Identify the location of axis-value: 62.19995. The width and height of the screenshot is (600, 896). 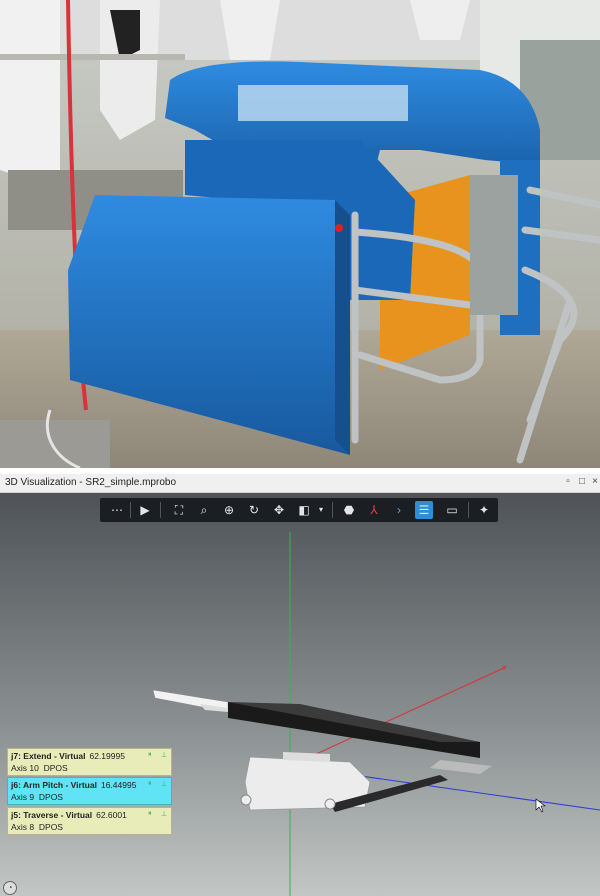
(107, 756).